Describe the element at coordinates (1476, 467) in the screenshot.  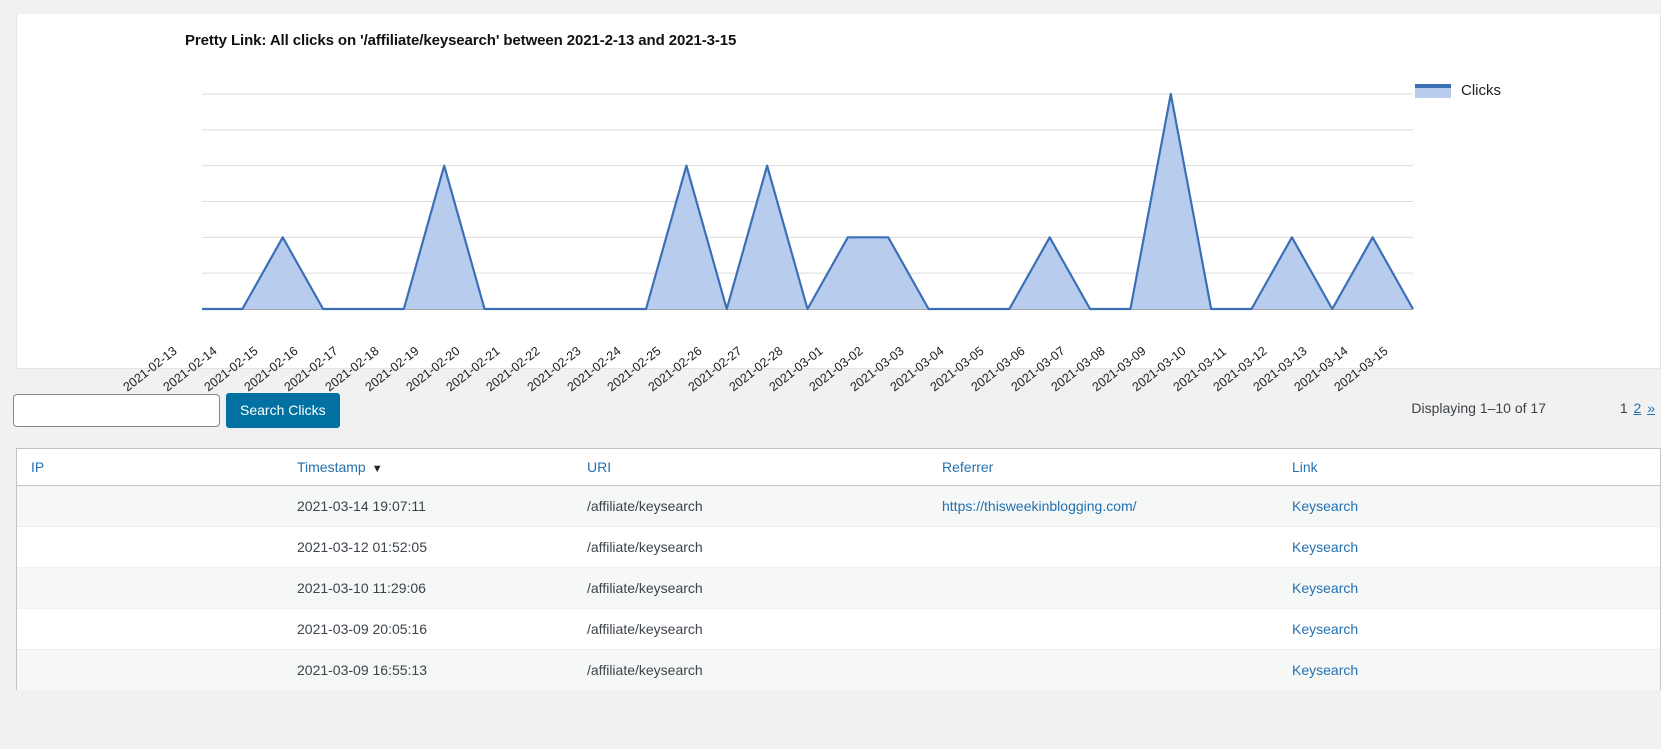
I see `column-header-link: Link` at that location.